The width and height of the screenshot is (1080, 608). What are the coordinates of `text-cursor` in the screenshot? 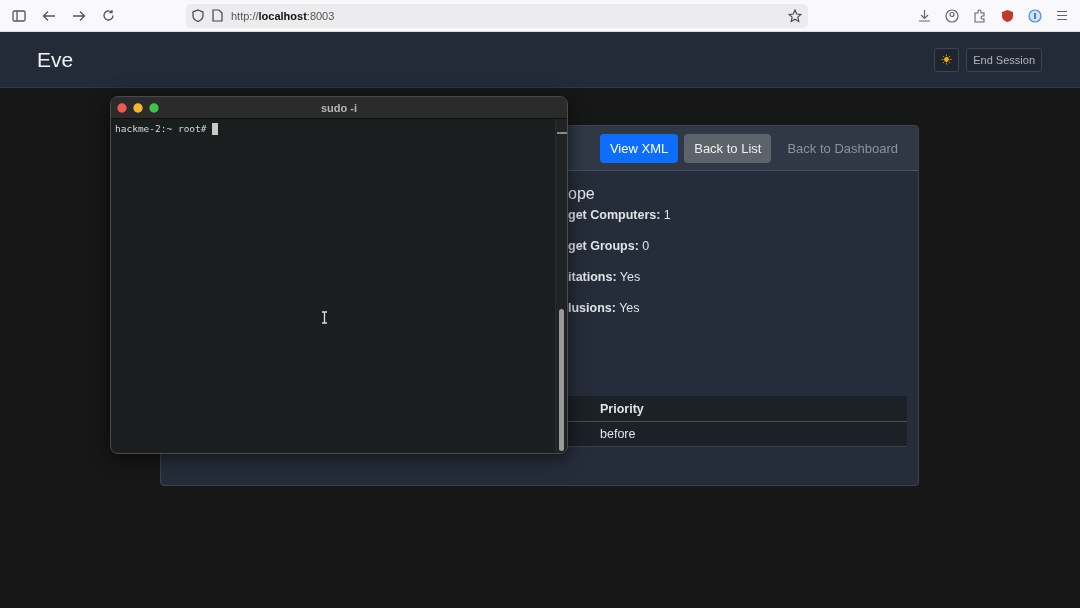 It's located at (214, 129).